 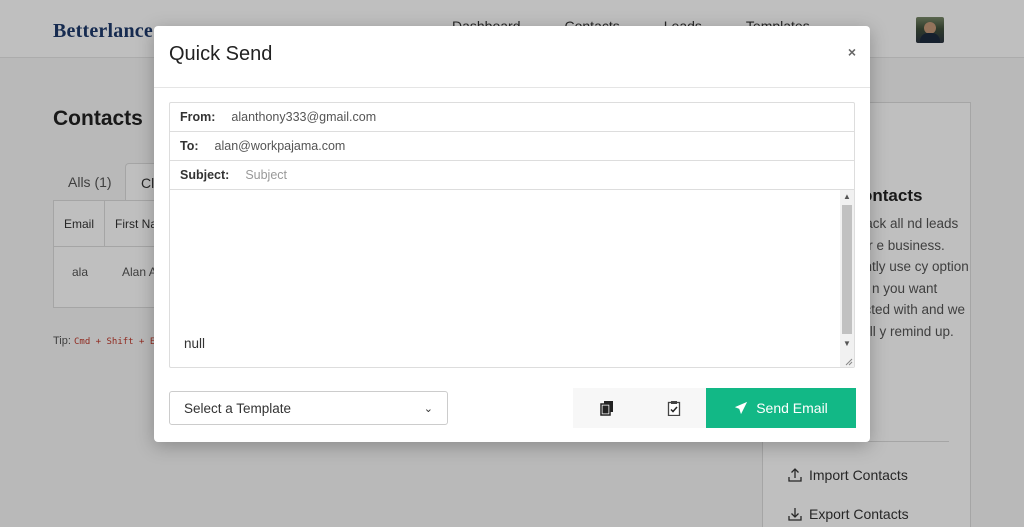 What do you see at coordinates (847, 197) in the screenshot?
I see `scroll-up-arrow-icon: ▲` at bounding box center [847, 197].